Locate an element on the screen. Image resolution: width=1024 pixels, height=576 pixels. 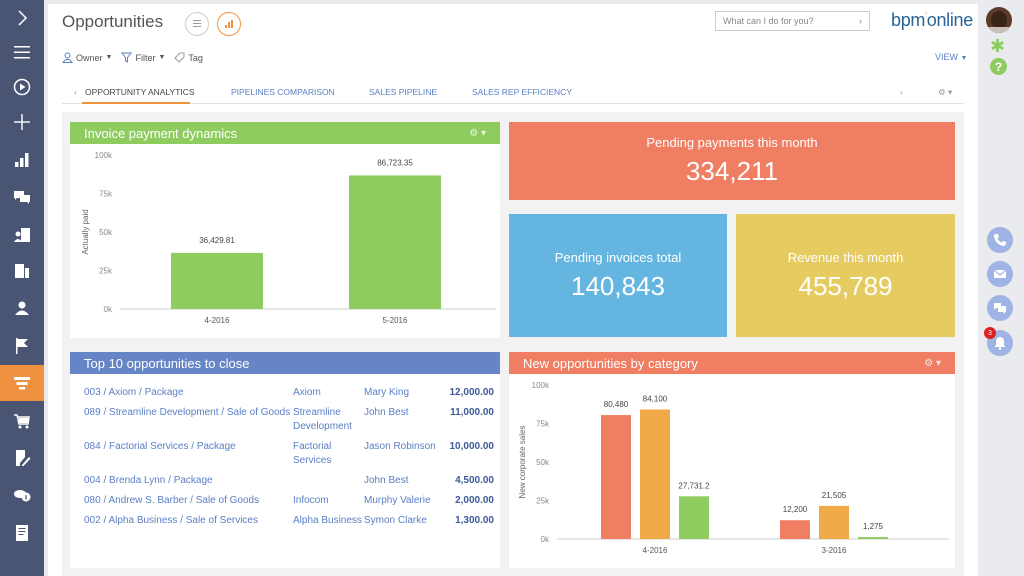
sidebar-item-invoices is located at coordinates (22, 495).